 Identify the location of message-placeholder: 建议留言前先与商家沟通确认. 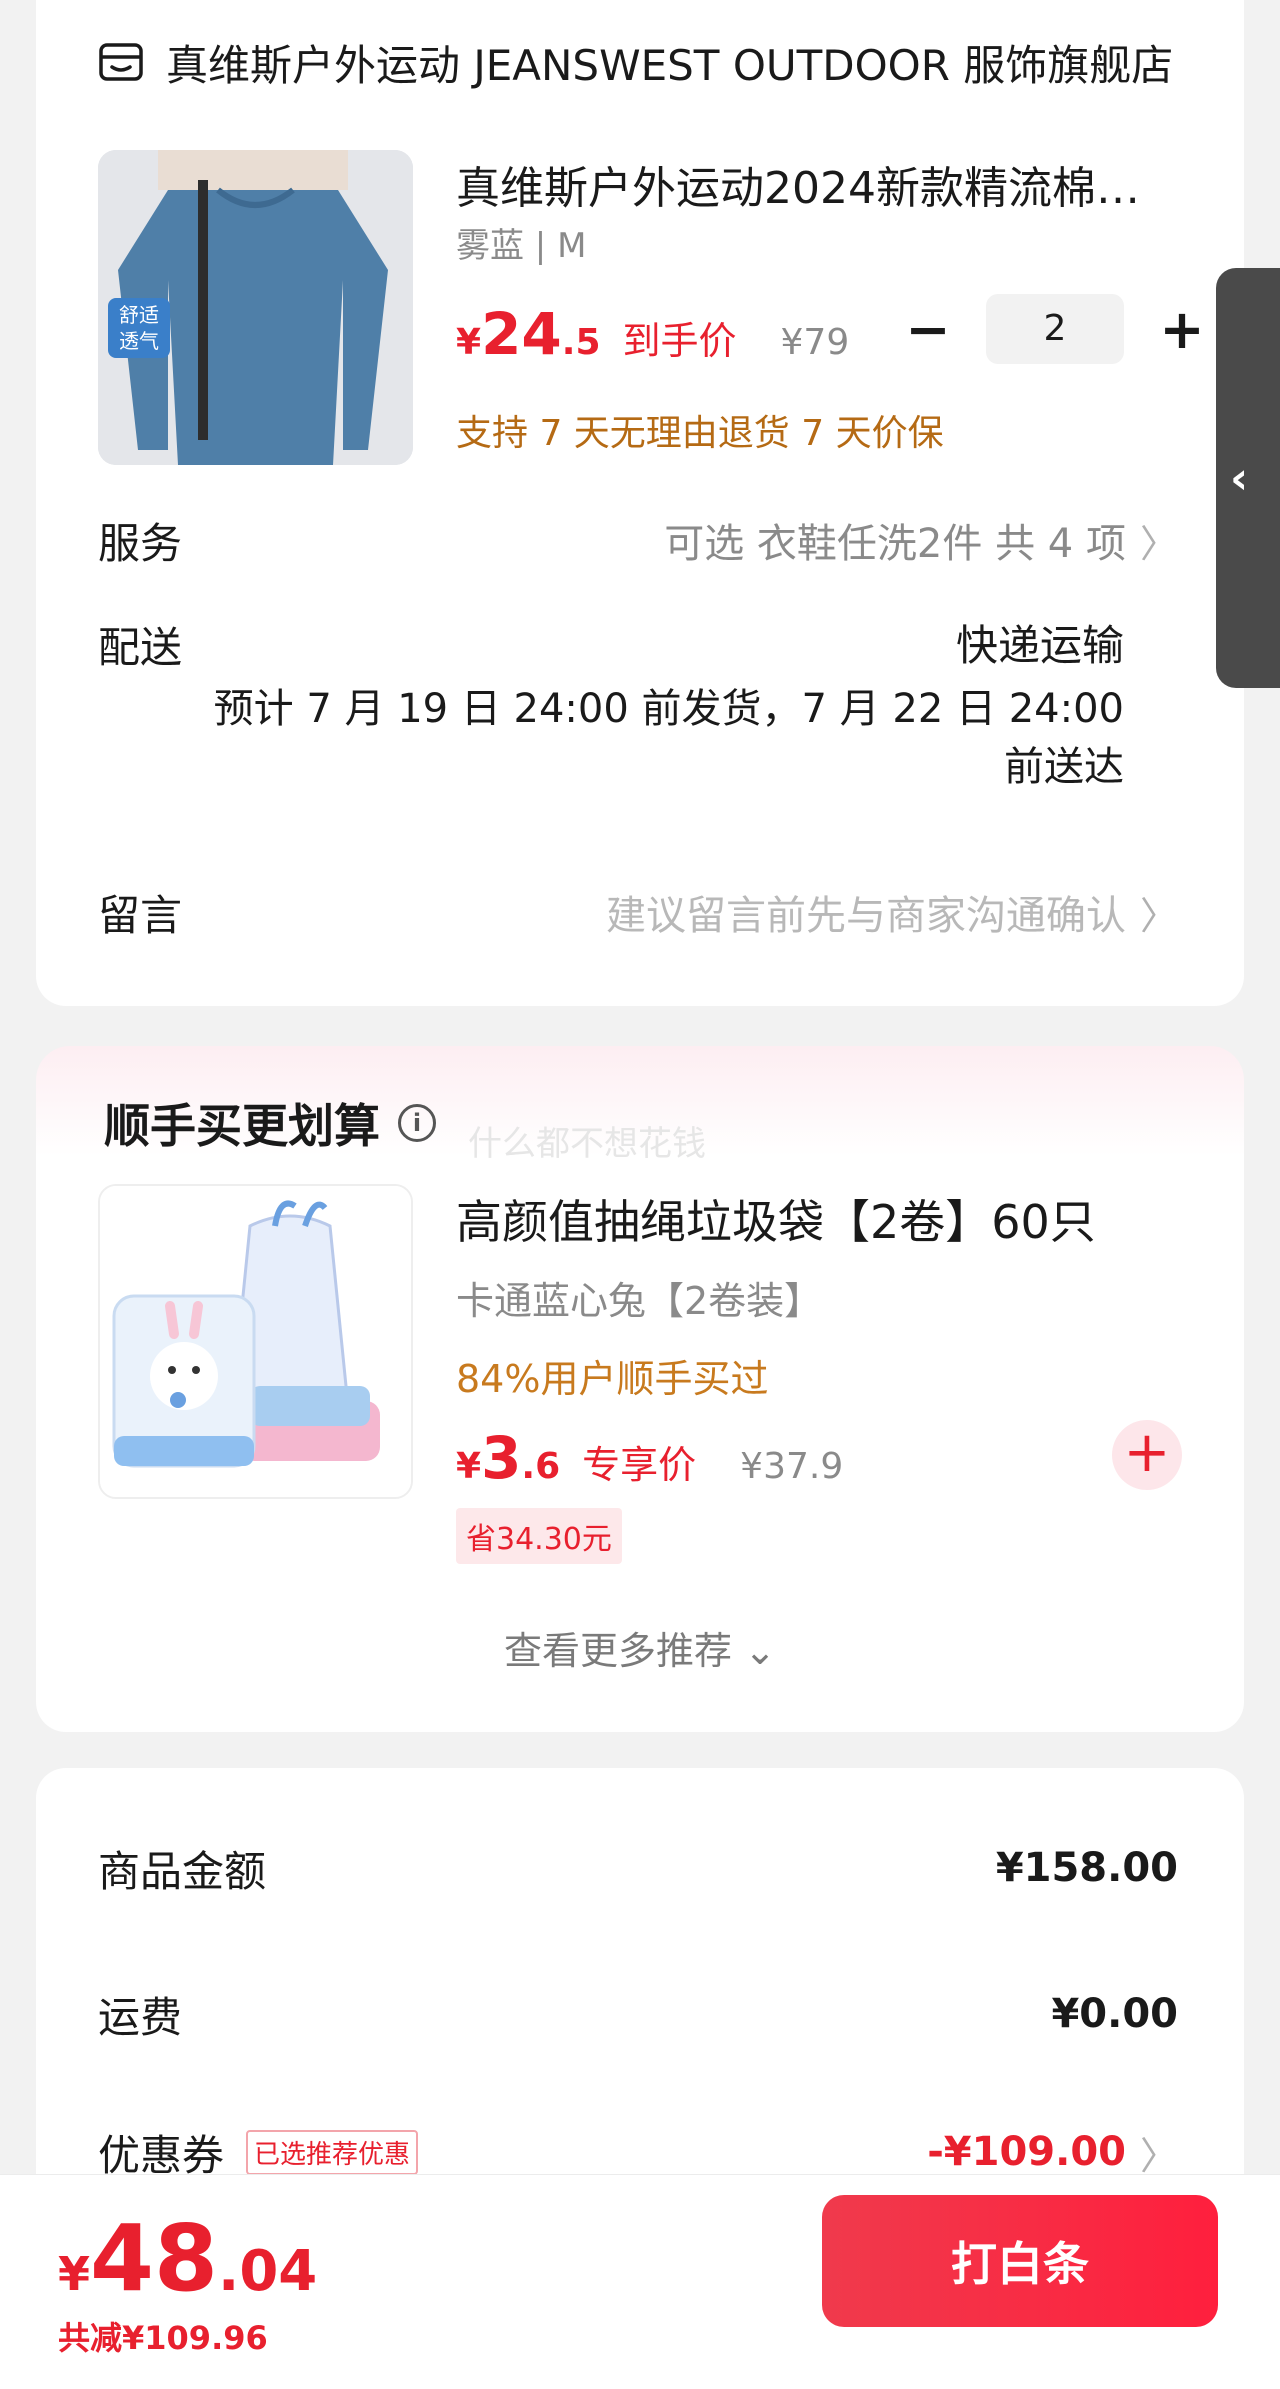
(865, 916).